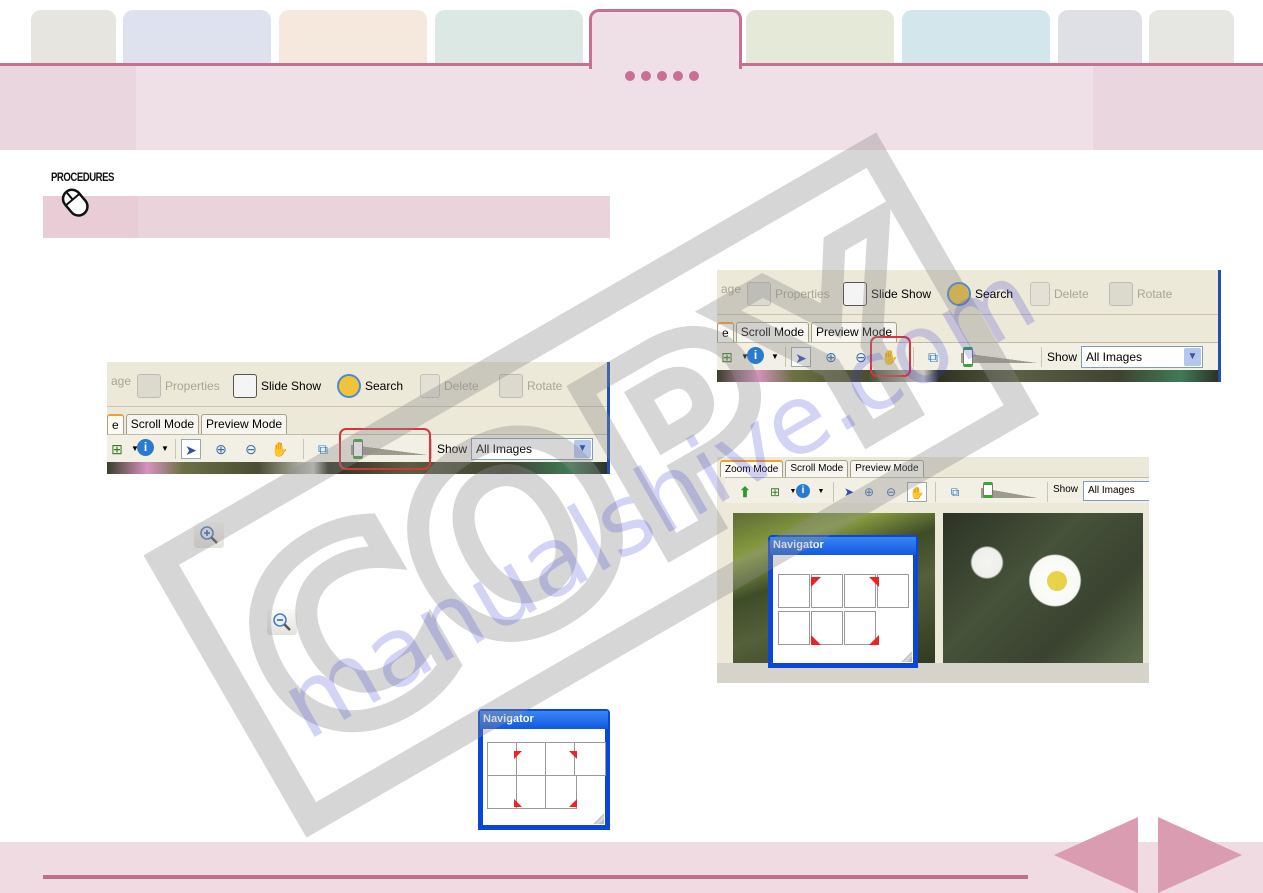 The image size is (1263, 893). I want to click on highlight-hand-tool, so click(890, 356).